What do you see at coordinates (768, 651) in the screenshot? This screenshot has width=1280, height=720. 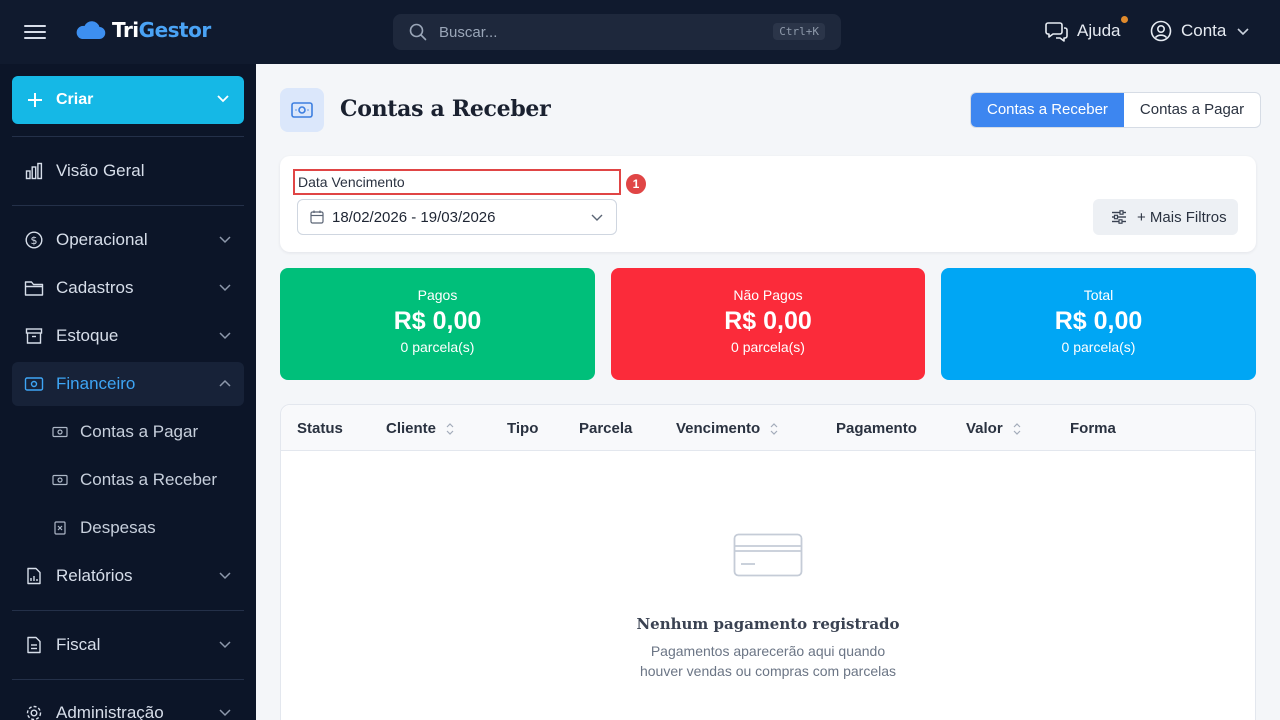 I see `empty-state-line: Pagamentos aparecerão aqui quando` at bounding box center [768, 651].